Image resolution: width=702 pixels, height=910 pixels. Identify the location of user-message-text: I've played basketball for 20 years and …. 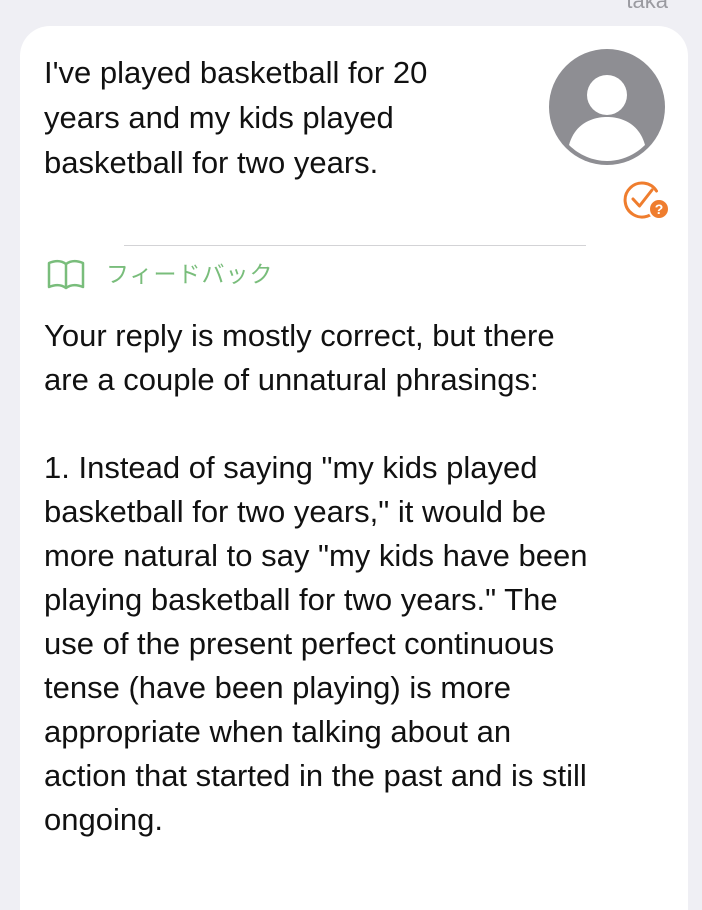
(236, 117).